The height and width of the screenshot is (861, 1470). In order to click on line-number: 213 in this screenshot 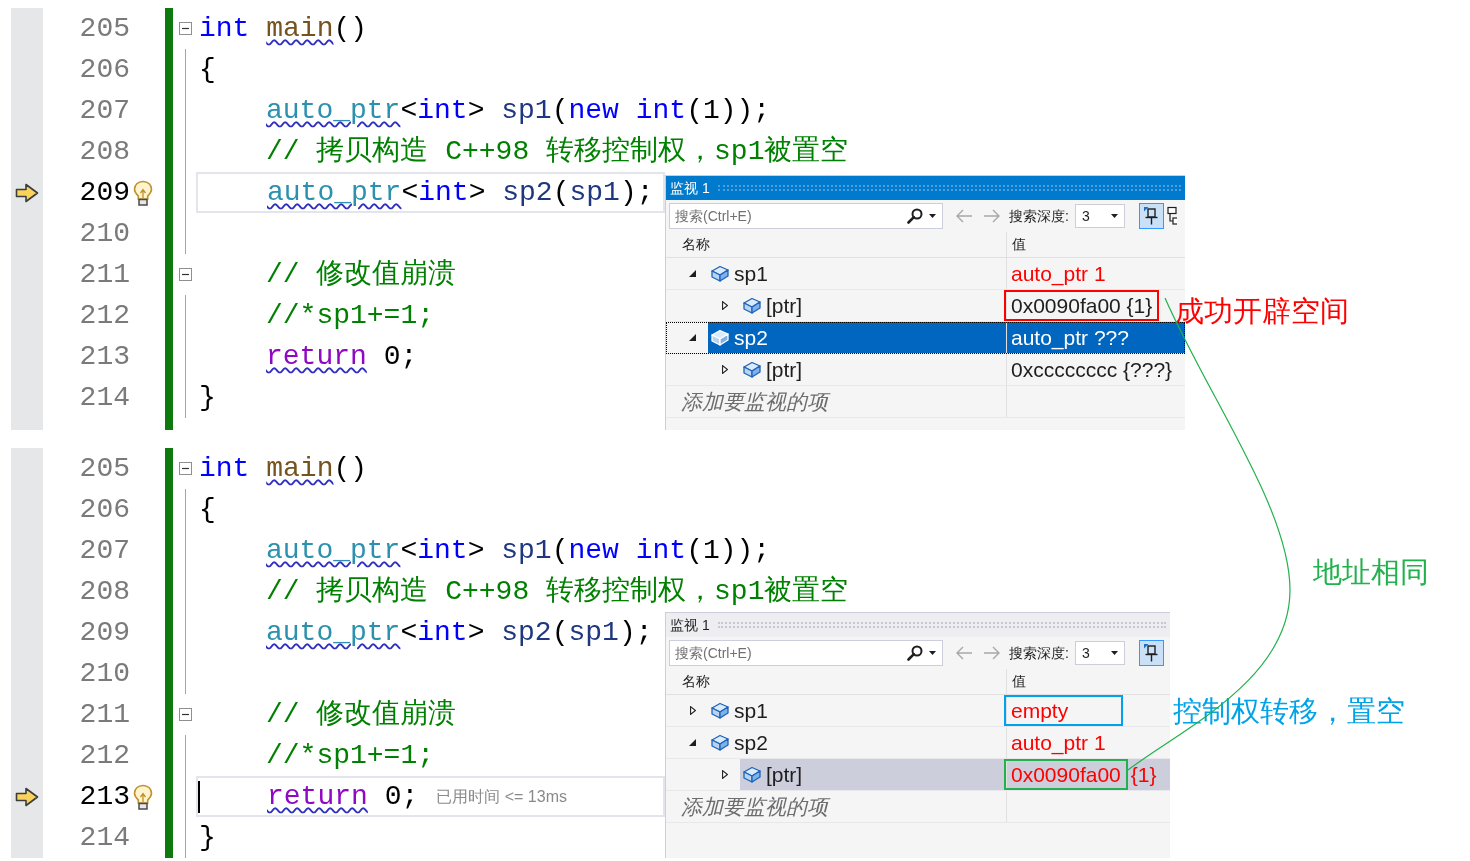, I will do `click(104, 356)`.